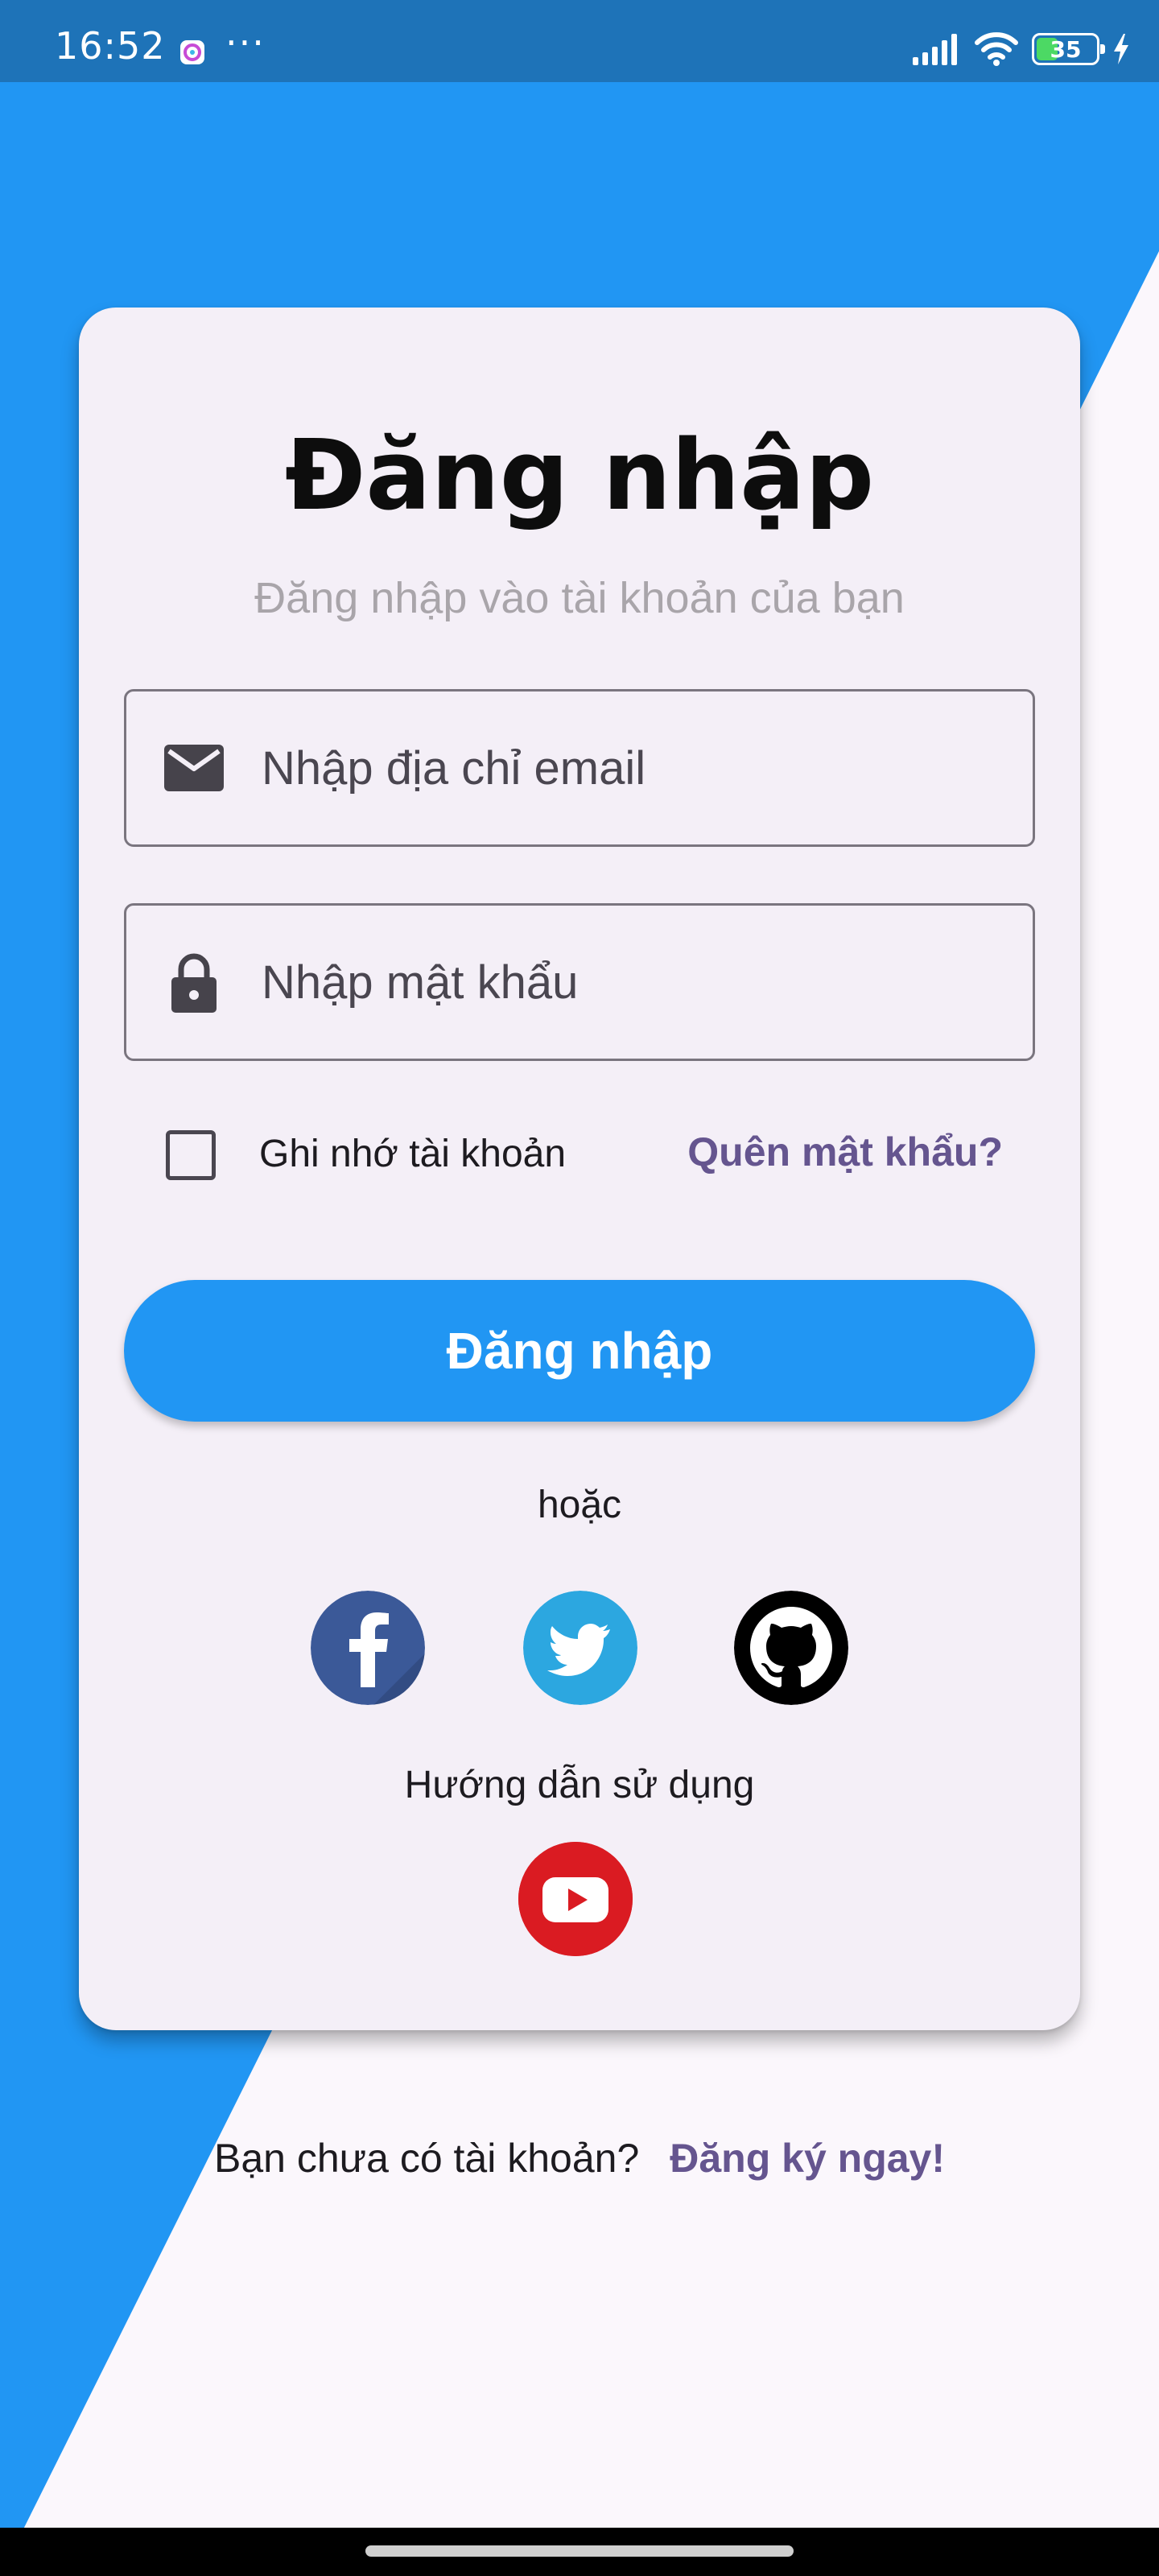  I want to click on signal-icon, so click(935, 49).